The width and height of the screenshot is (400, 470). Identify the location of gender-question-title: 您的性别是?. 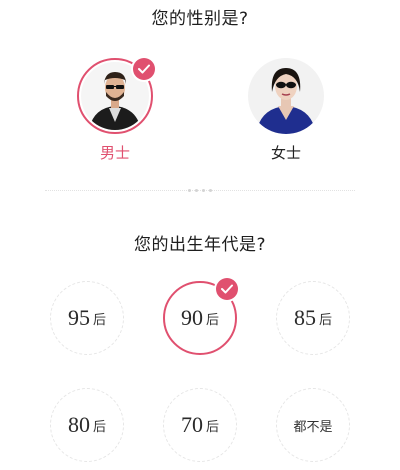
(200, 19).